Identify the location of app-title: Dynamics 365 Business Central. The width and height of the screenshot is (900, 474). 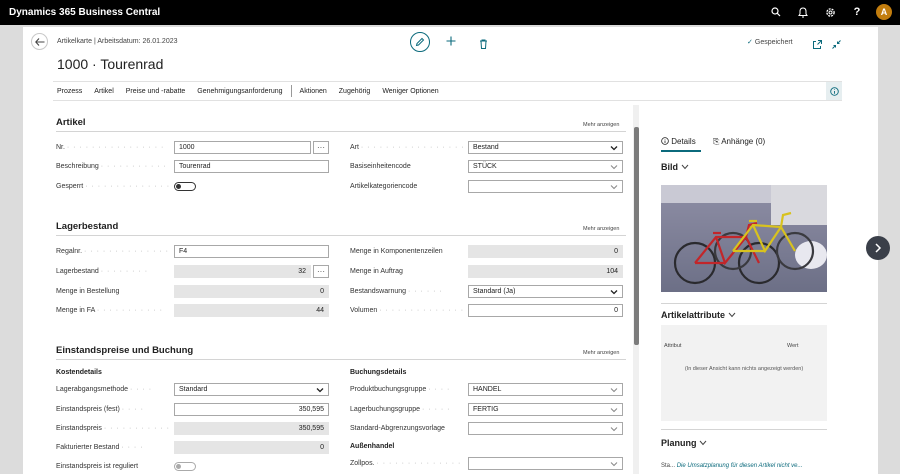
(84, 12).